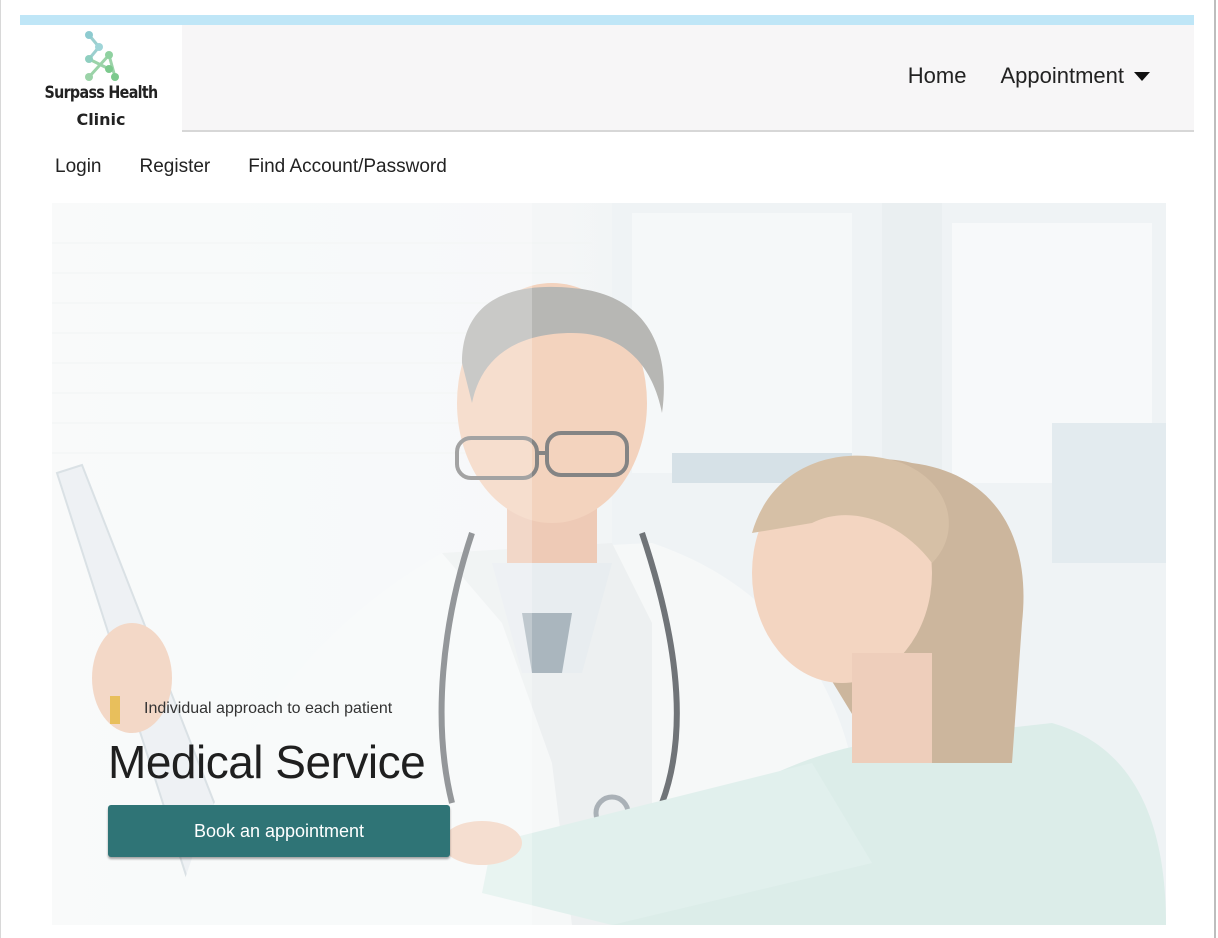 Image resolution: width=1218 pixels, height=938 pixels. Describe the element at coordinates (1062, 75) in the screenshot. I see `nav-appointment-label: Appointment` at that location.